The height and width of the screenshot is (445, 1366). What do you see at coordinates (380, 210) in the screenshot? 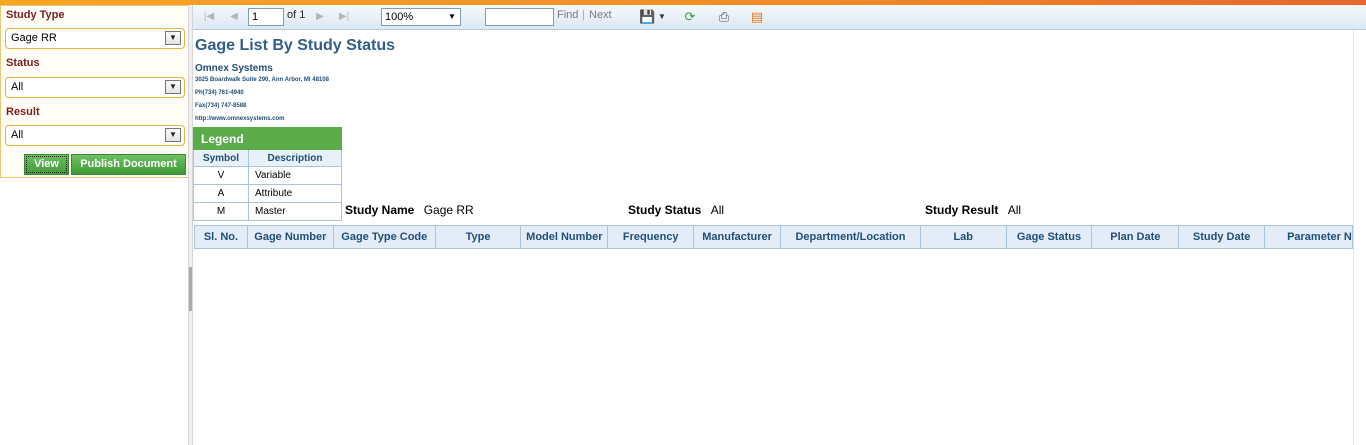
I see `study-name-label: Study Name` at bounding box center [380, 210].